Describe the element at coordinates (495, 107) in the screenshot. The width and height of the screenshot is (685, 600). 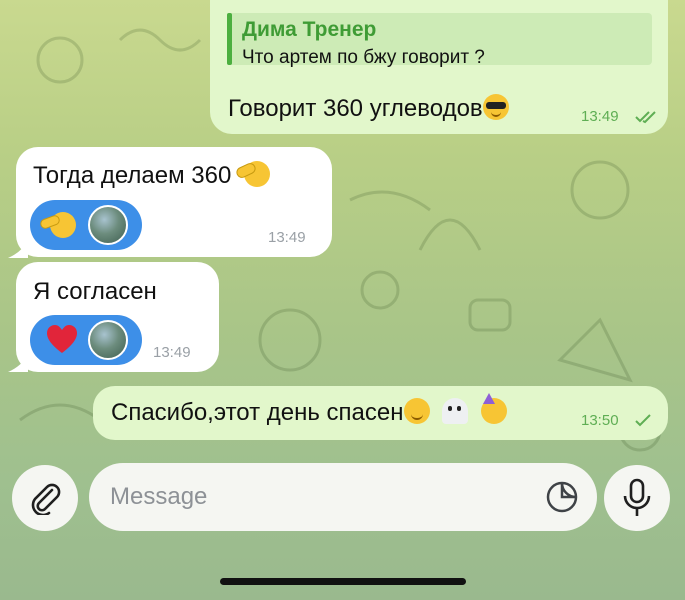
I see `sunglasses-emoji` at that location.